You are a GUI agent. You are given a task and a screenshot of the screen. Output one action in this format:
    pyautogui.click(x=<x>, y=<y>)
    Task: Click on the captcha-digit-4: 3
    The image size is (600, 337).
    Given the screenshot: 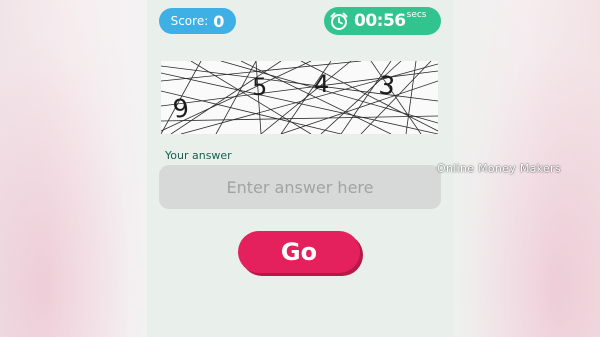 What is the action you would take?
    pyautogui.click(x=387, y=85)
    